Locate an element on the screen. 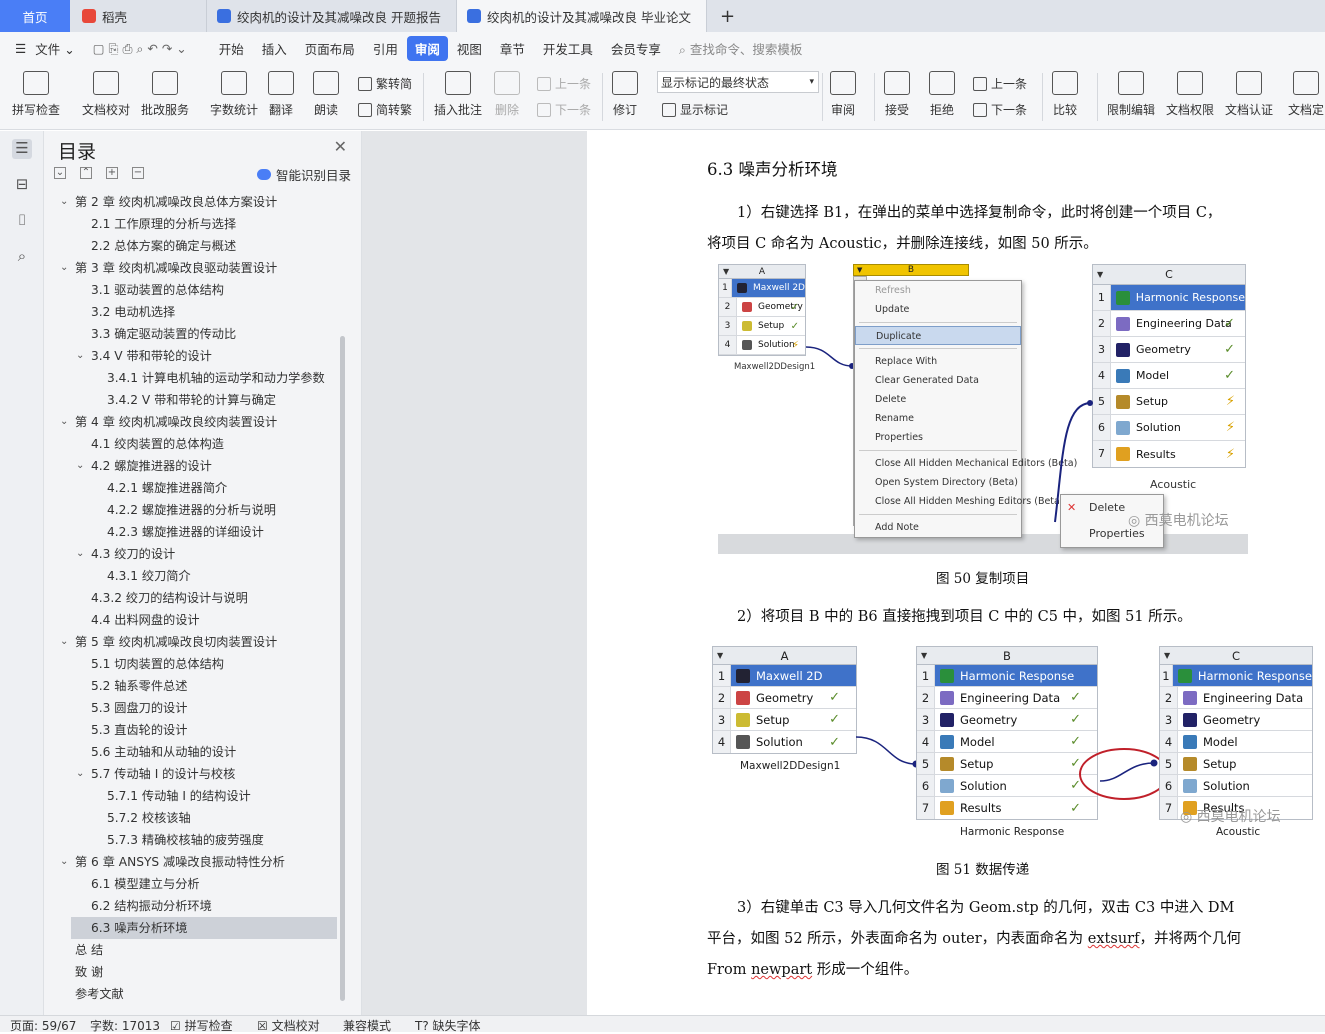 This screenshot has height=1034, width=1325. collapse-all-icon: ⌄ is located at coordinates (60, 173).